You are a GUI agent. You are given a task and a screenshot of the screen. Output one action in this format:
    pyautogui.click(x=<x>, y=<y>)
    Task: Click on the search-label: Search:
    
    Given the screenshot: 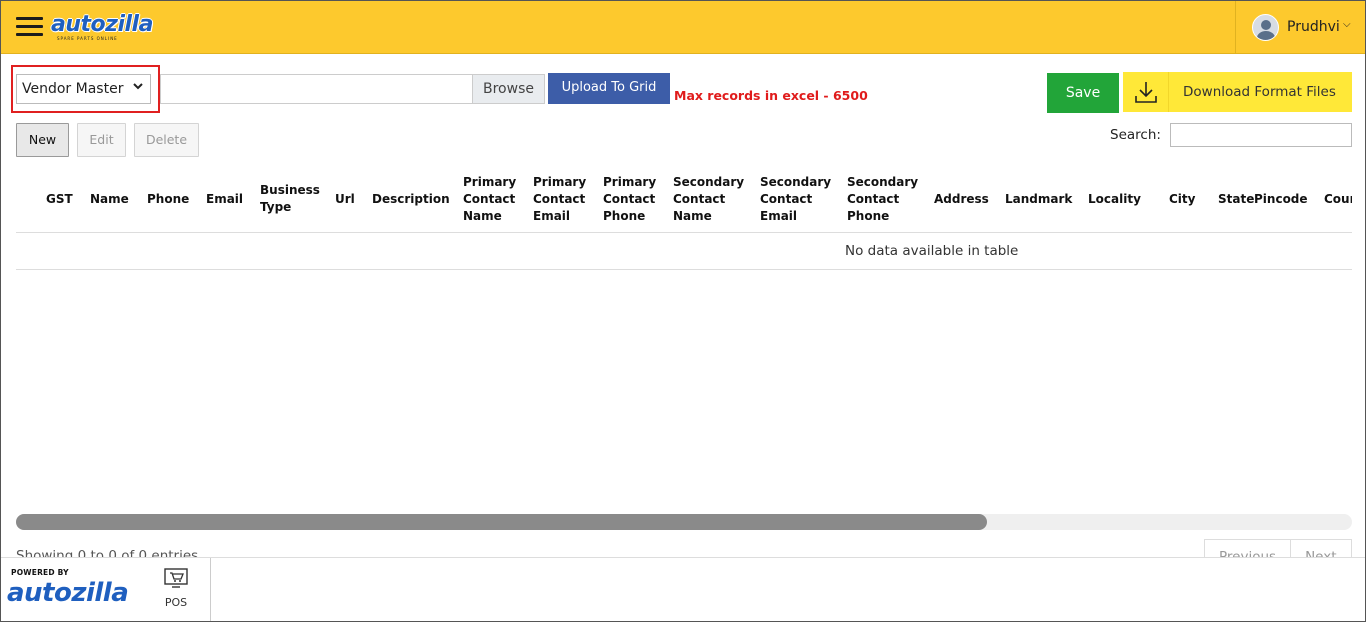 What is the action you would take?
    pyautogui.click(x=1135, y=135)
    